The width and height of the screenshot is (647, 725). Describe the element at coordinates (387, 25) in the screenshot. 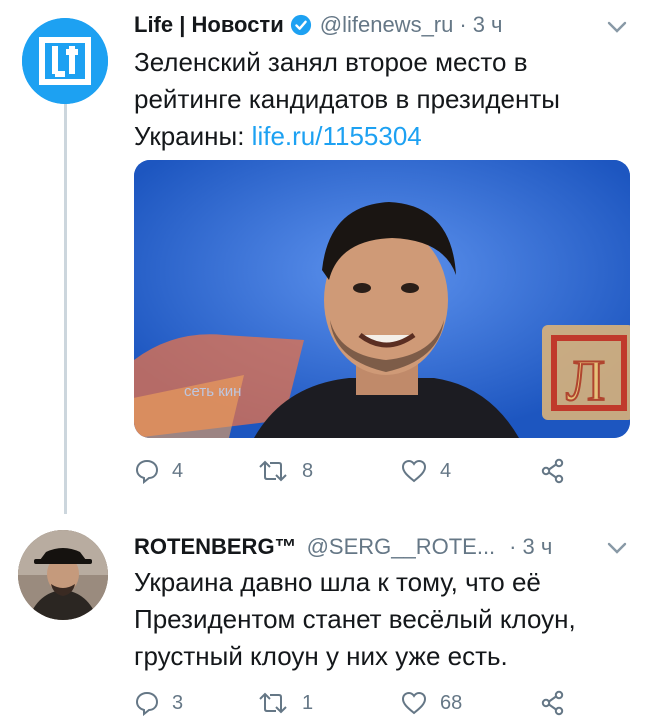

I see `user-handle: @lifenews_ru` at that location.